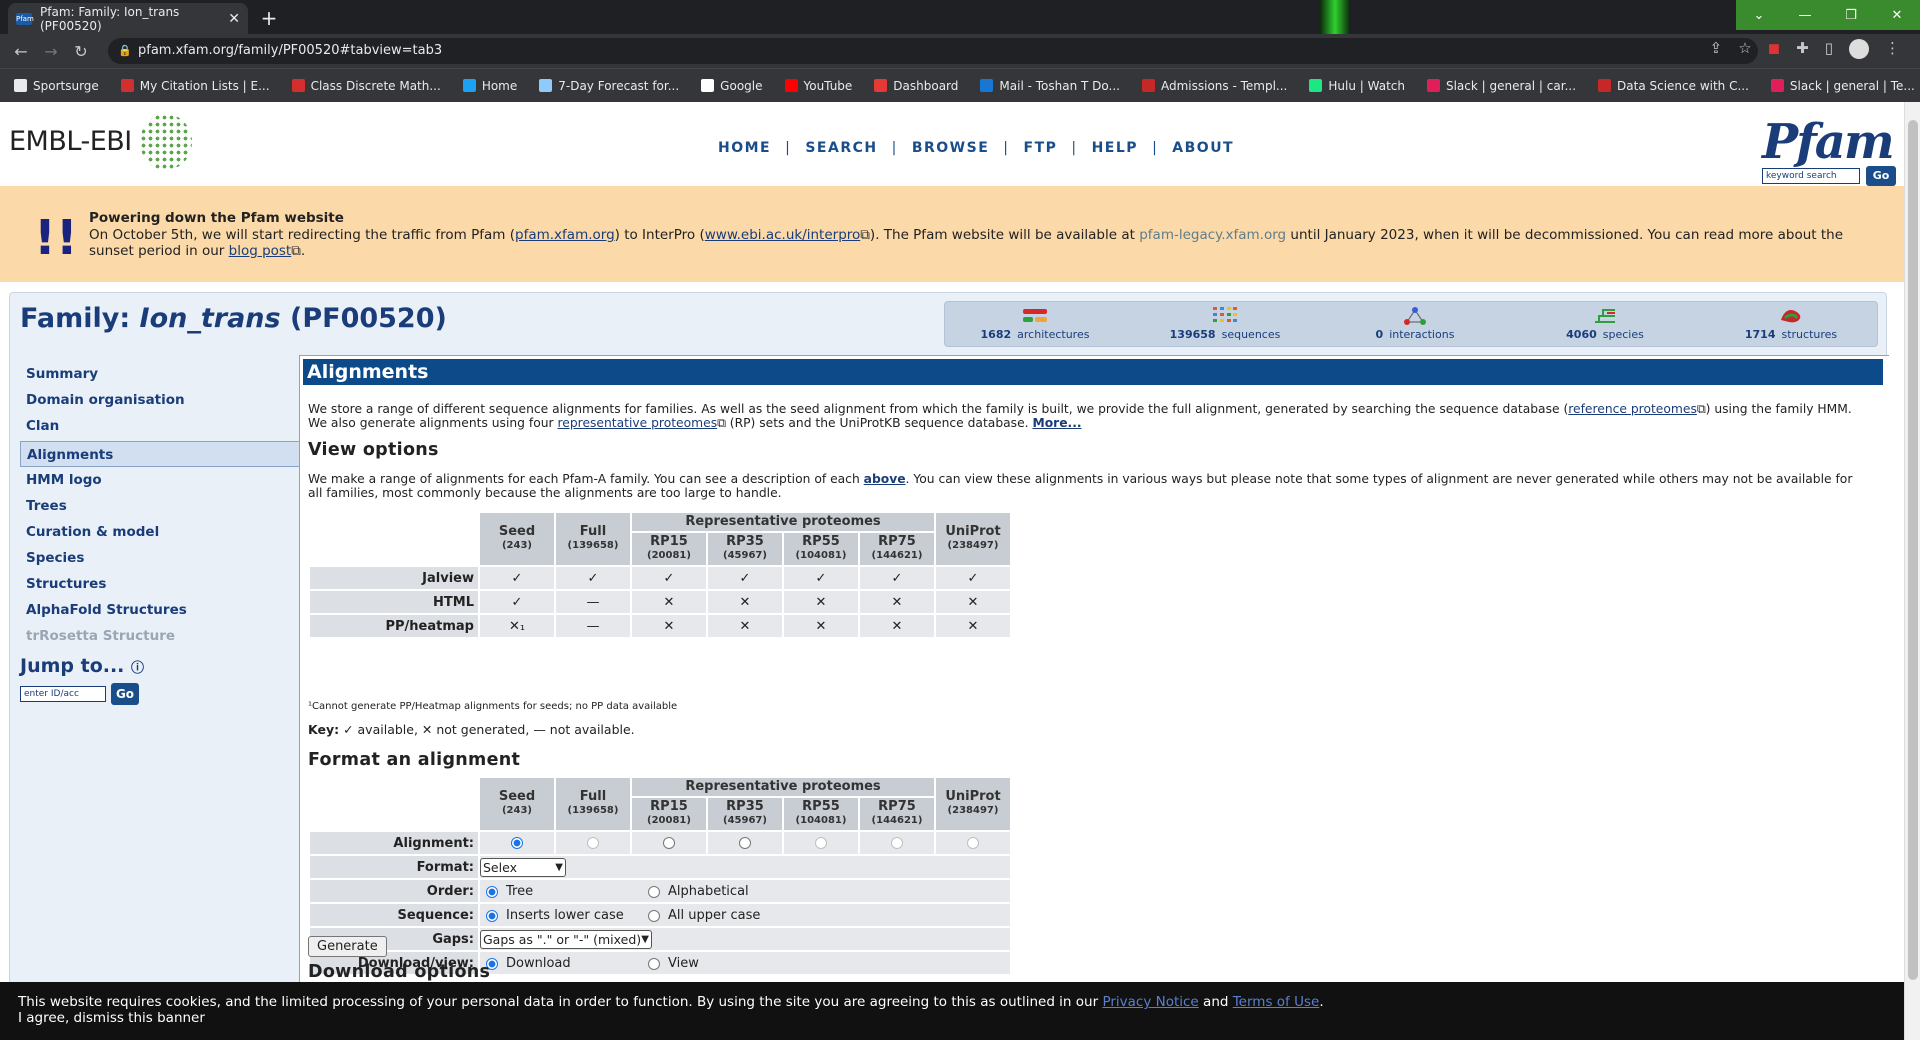 The height and width of the screenshot is (1040, 1920). Describe the element at coordinates (489, 86) in the screenshot. I see `bookmark-item: Home` at that location.